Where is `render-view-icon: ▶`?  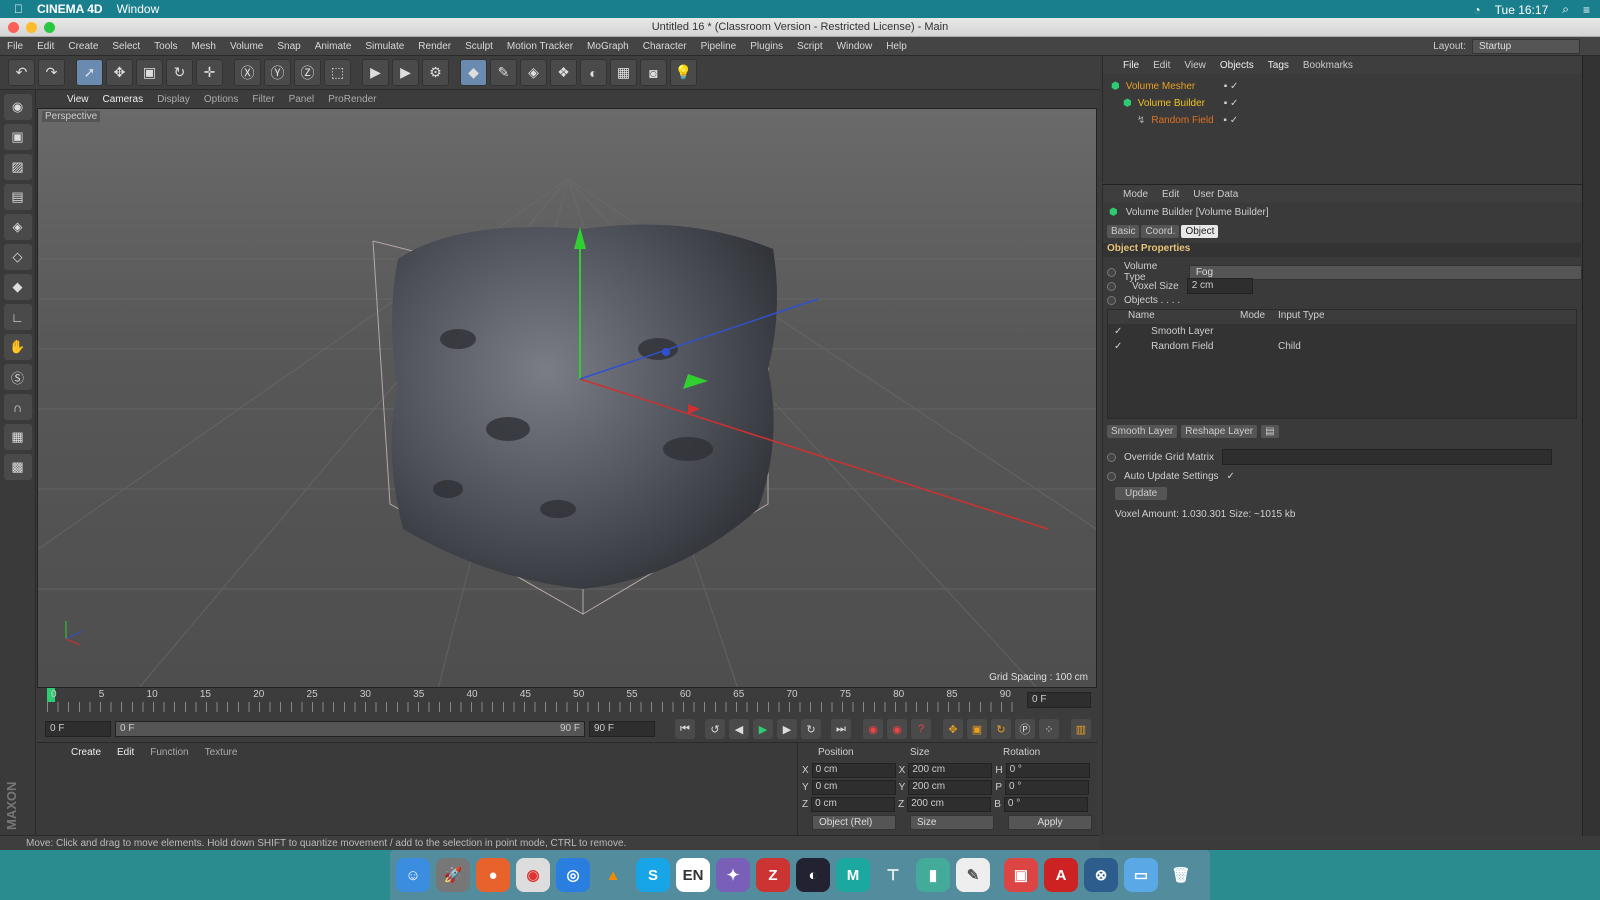 render-view-icon: ▶ is located at coordinates (375, 72).